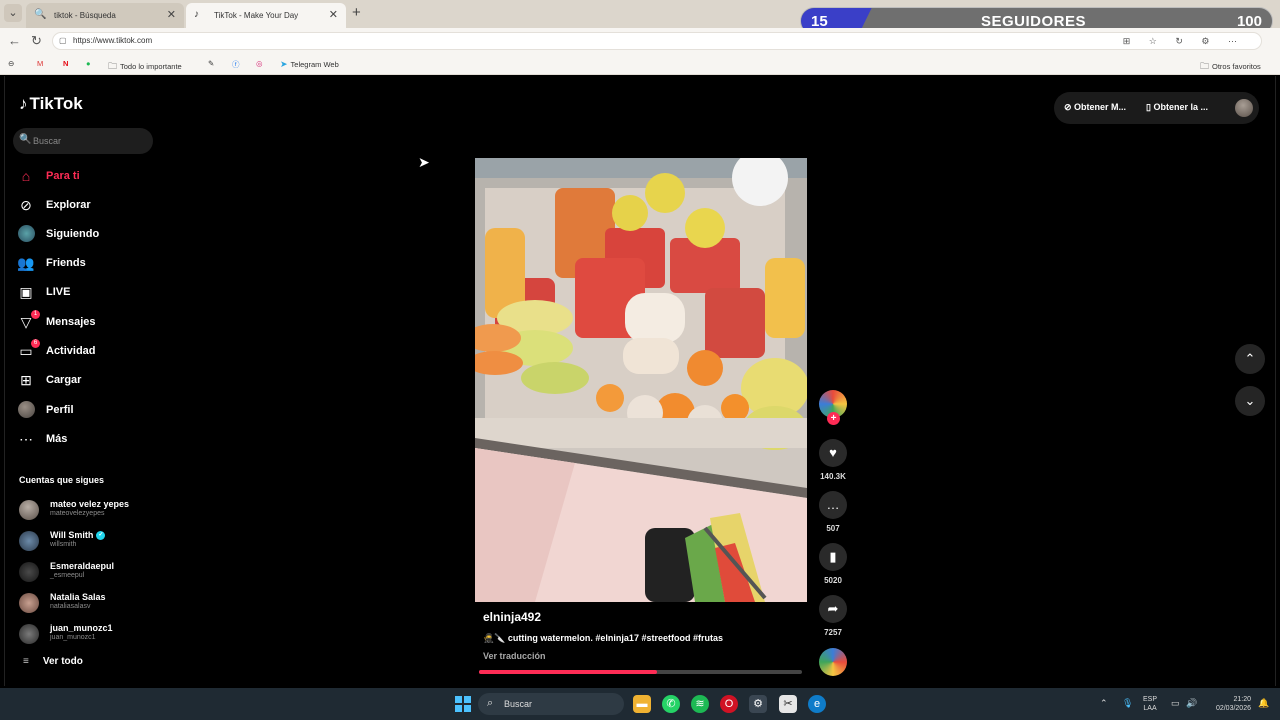 This screenshot has height=720, width=1280. I want to click on see-all-label: Ver todo, so click(62, 661).